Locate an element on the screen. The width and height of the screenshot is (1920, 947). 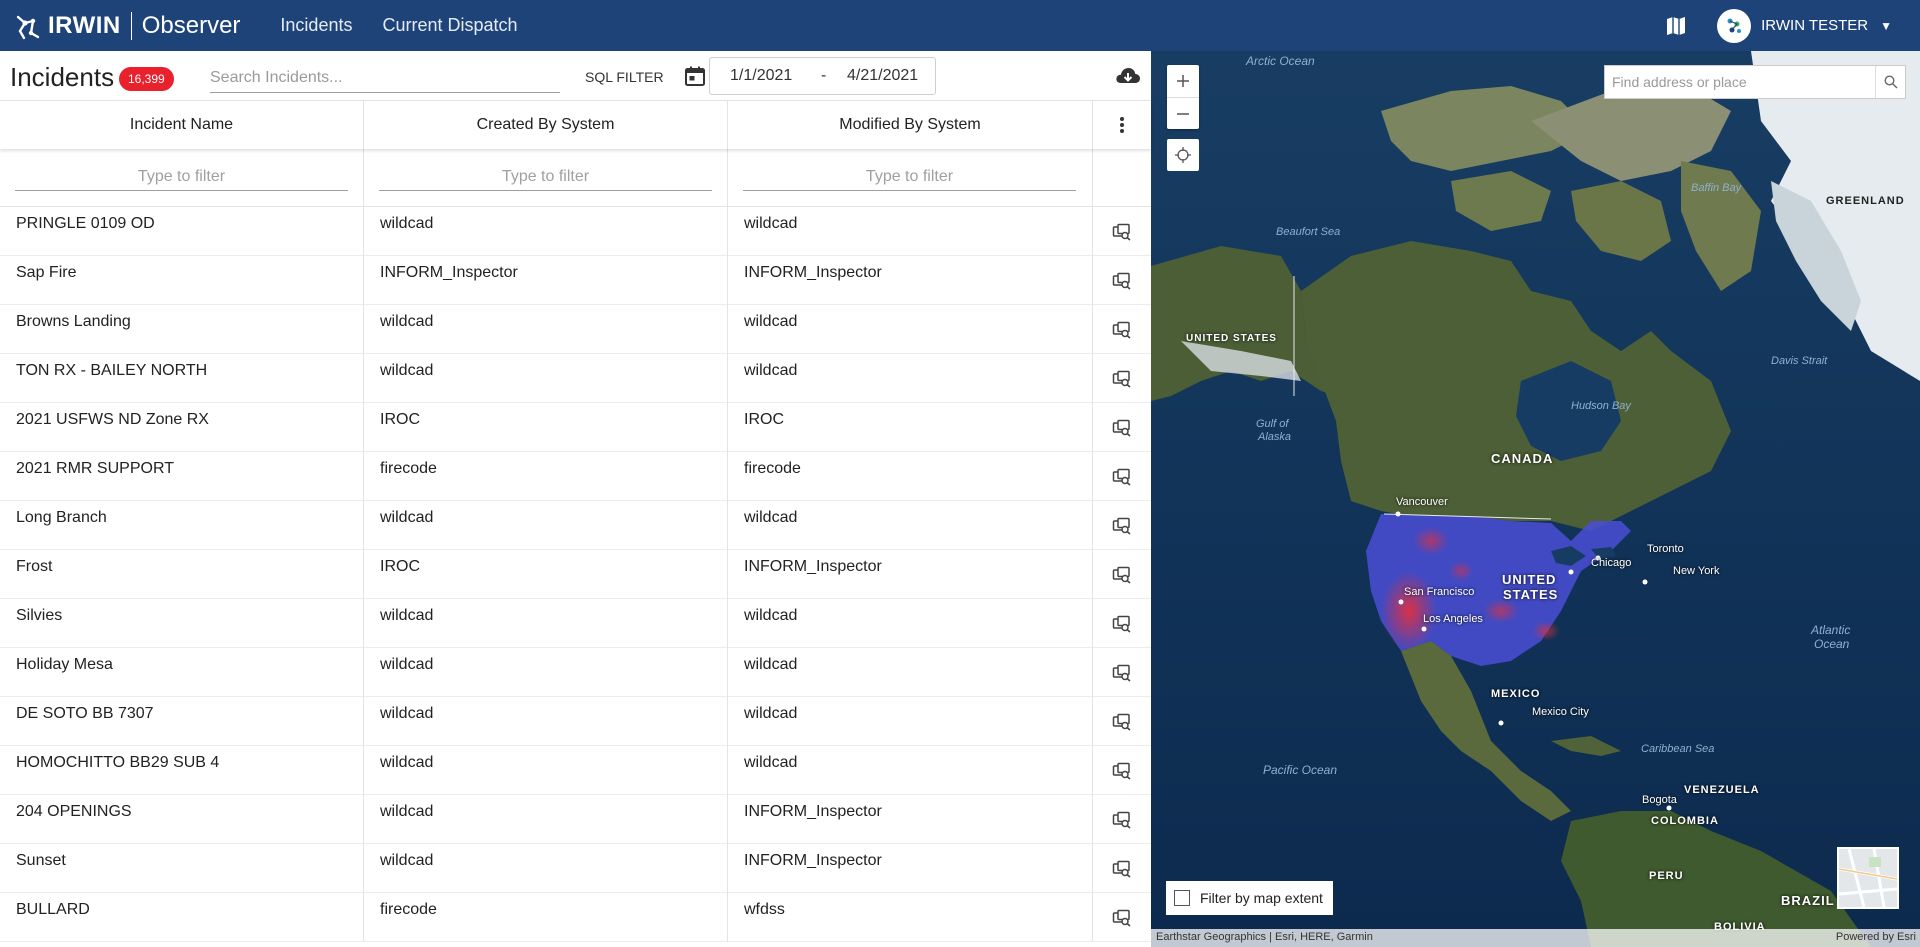
table-row: BULLARD firecode wfdss is located at coordinates (575, 917).